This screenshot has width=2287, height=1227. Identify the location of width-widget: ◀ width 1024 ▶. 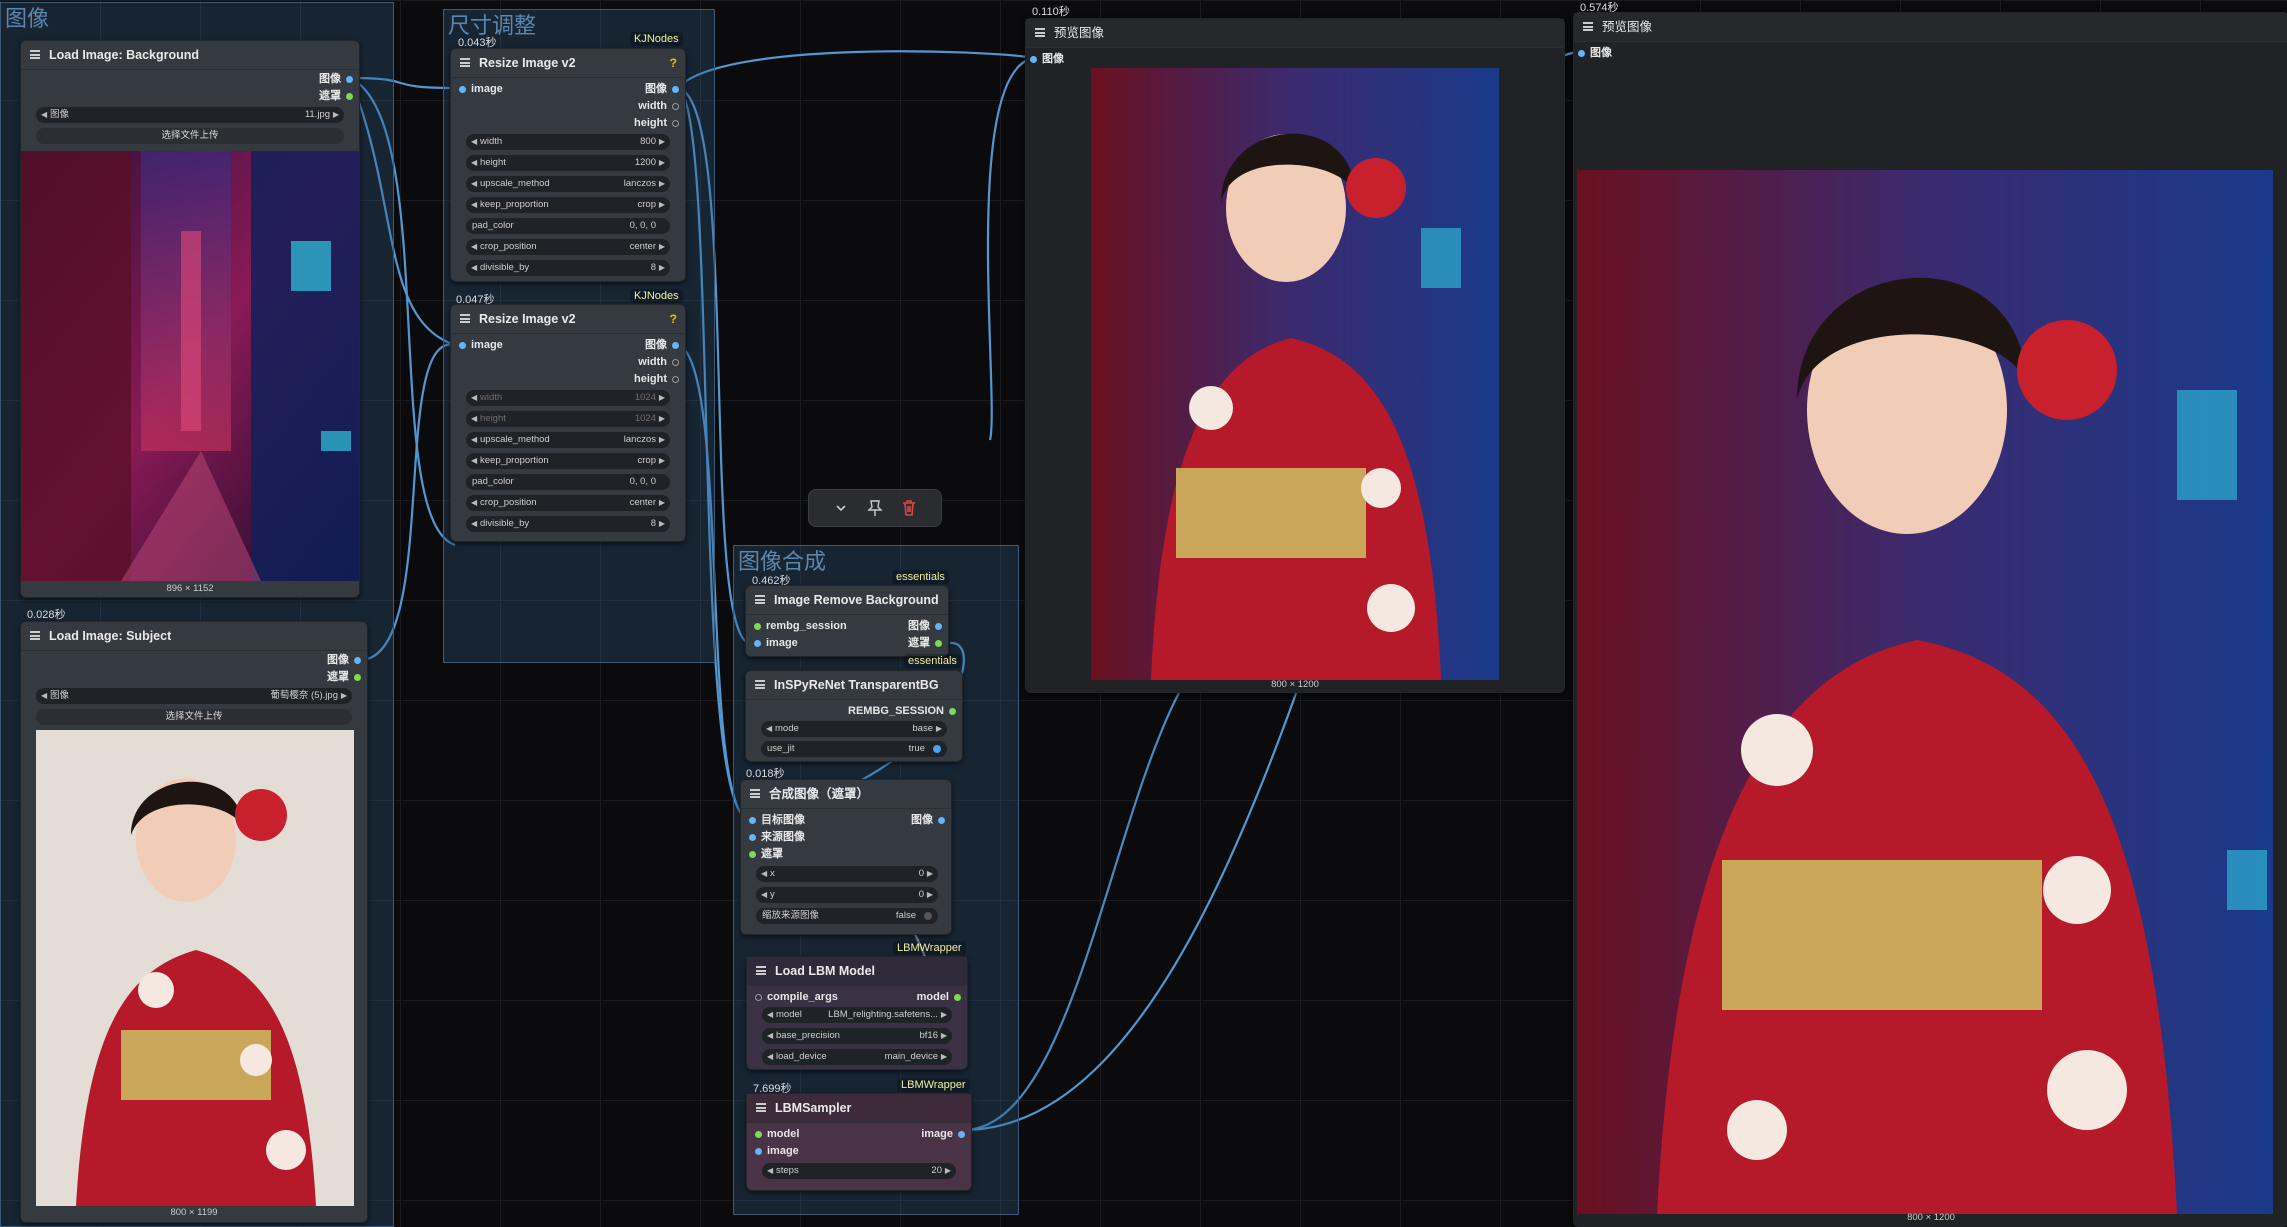
(568, 398).